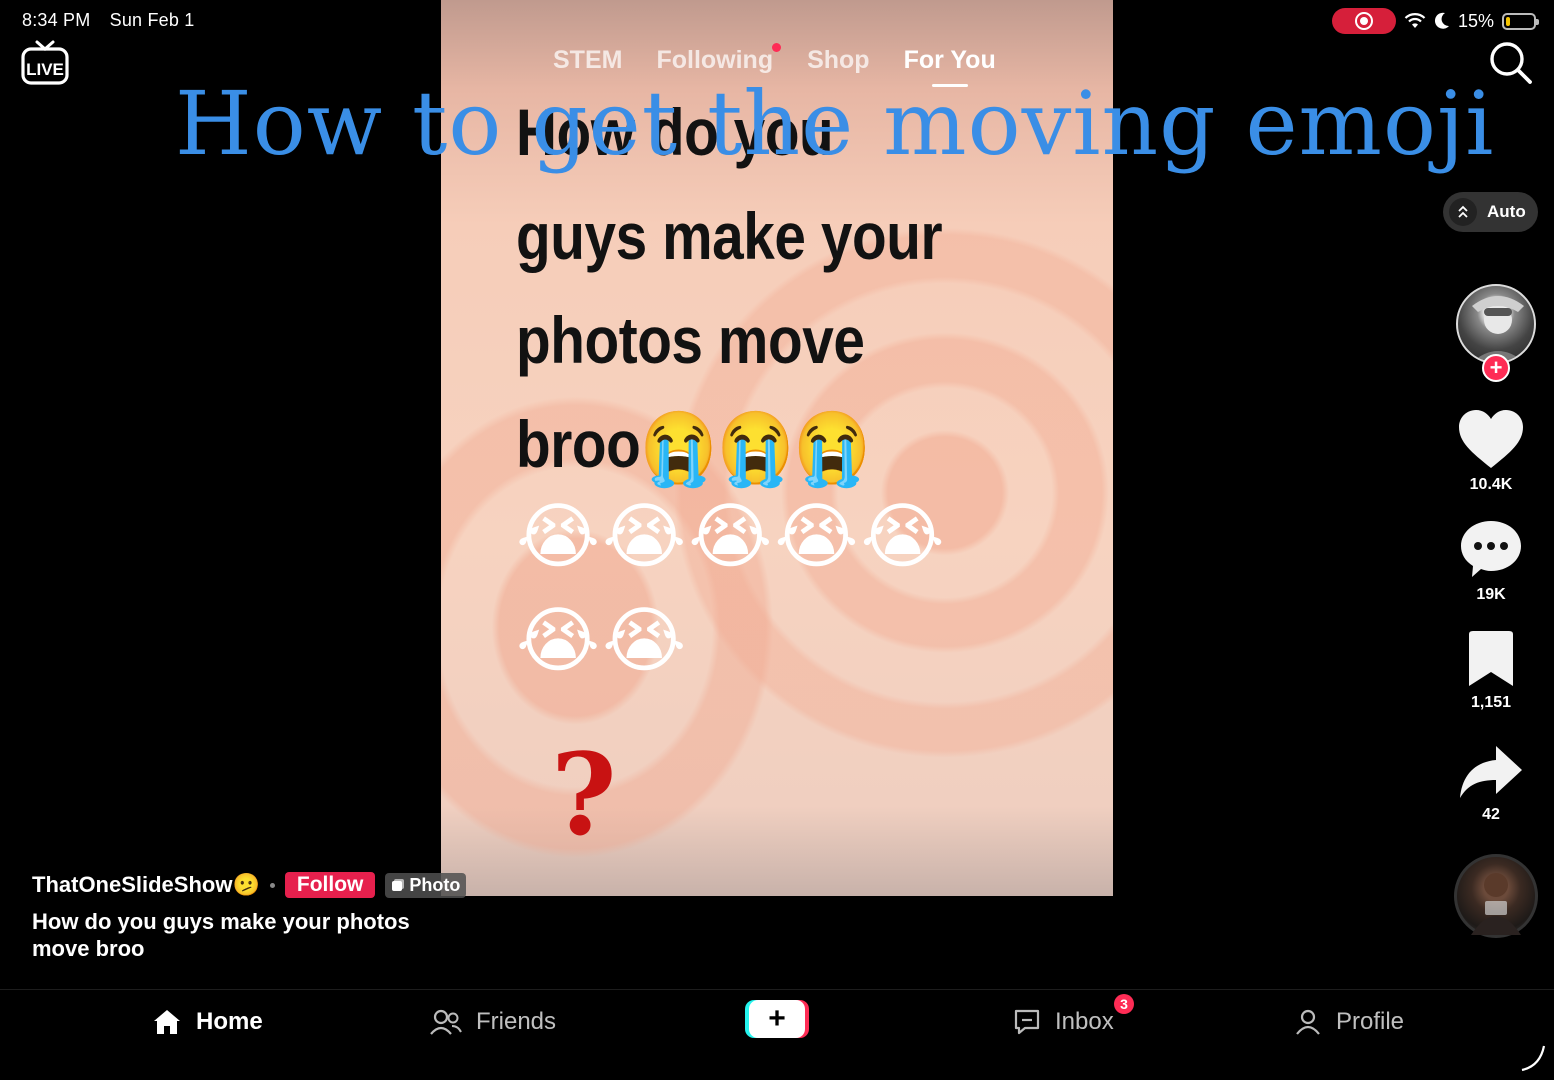 Image resolution: width=1554 pixels, height=1080 pixels. I want to click on feed-tabs: STEM Following Shop For You, so click(774, 65).